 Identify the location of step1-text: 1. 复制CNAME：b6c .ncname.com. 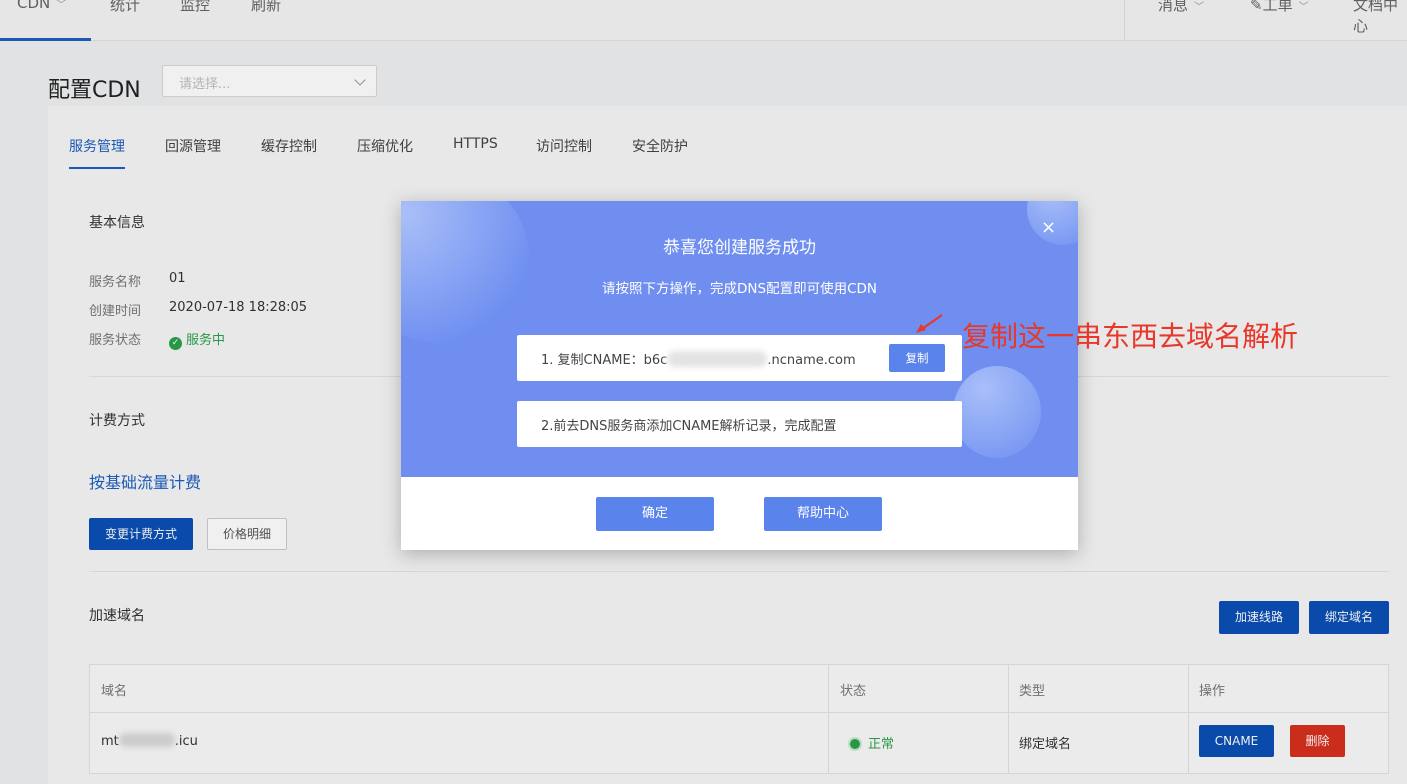
(698, 358).